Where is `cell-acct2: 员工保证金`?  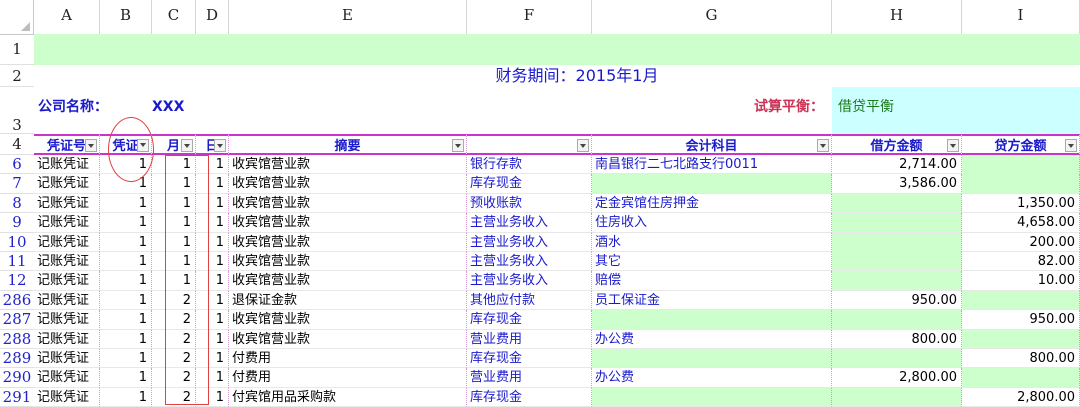
cell-acct2: 员工保证金 is located at coordinates (712, 300).